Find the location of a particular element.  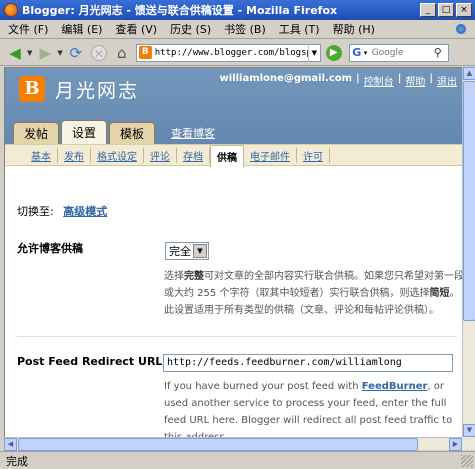

section-divider is located at coordinates (237, 336).